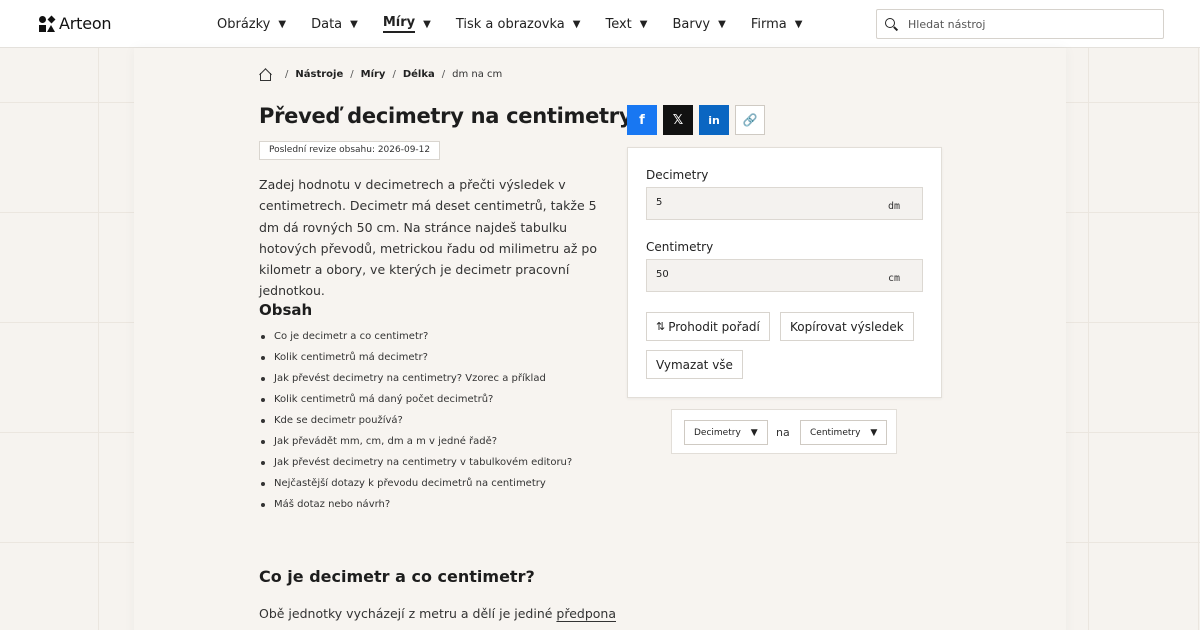  I want to click on toc-item: Máš dotaz nebo návrh?, so click(415, 504).